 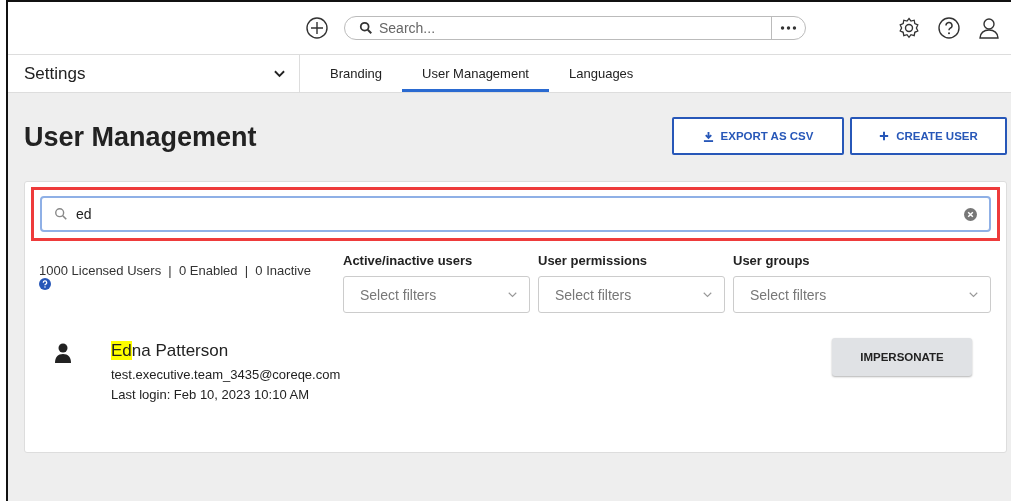 What do you see at coordinates (211, 394) in the screenshot?
I see `last-login: Last login: Feb 10, 2023 10:10 AM` at bounding box center [211, 394].